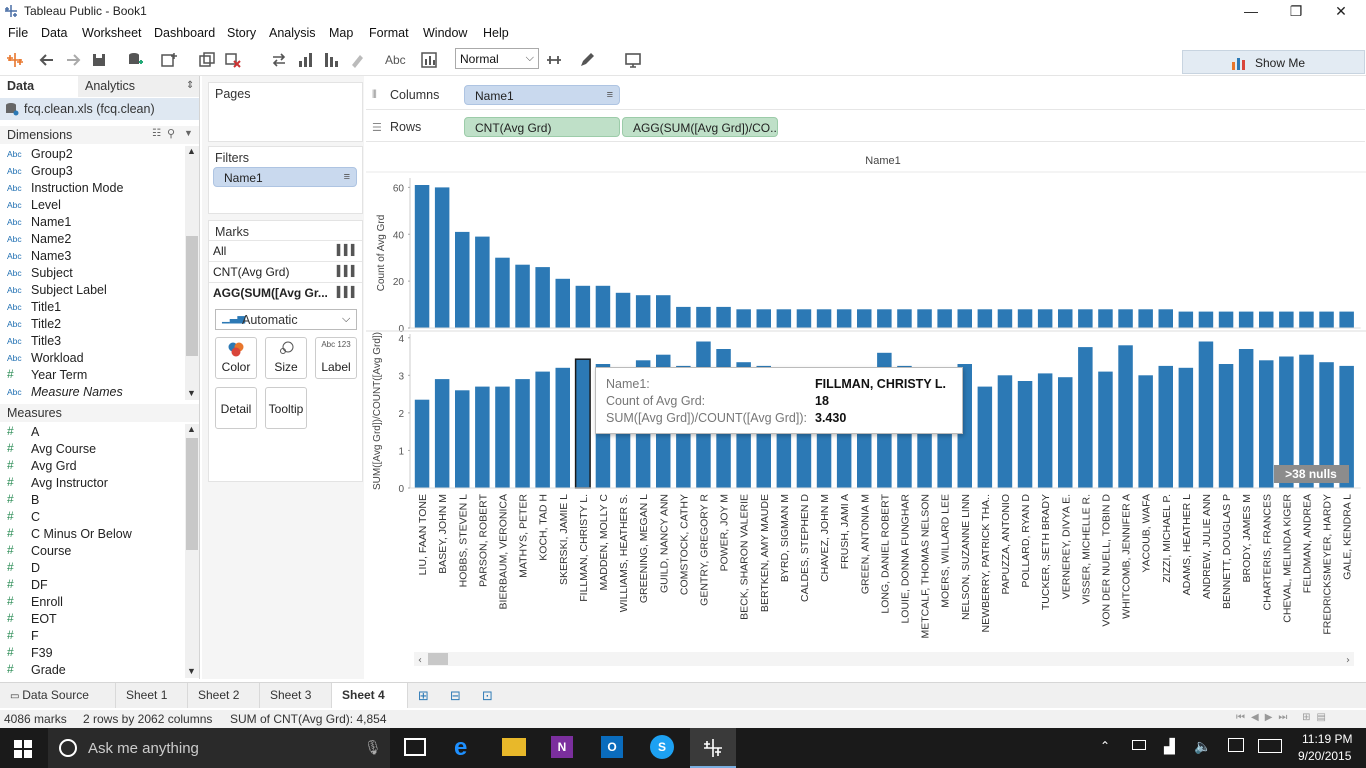 The image size is (1366, 768). I want to click on label-button: Abc 123 Label, so click(336, 358).